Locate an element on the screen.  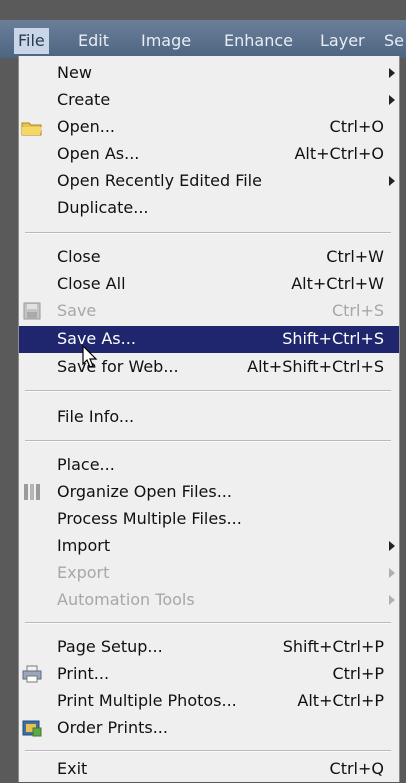
menu-layer: Layer is located at coordinates (342, 41).